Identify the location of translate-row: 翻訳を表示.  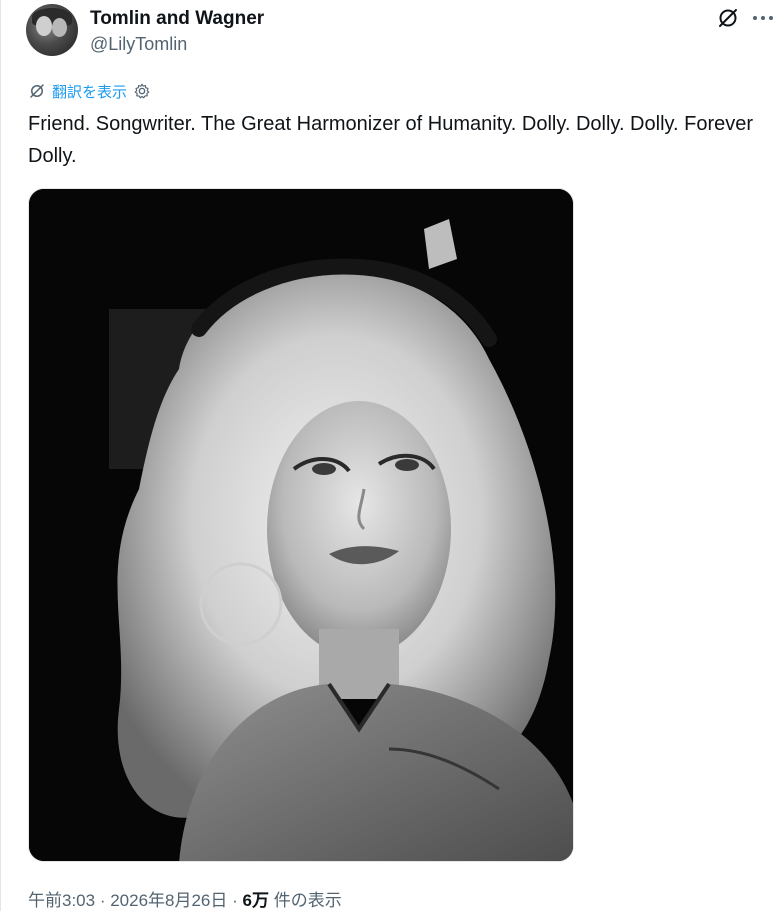
(89, 91).